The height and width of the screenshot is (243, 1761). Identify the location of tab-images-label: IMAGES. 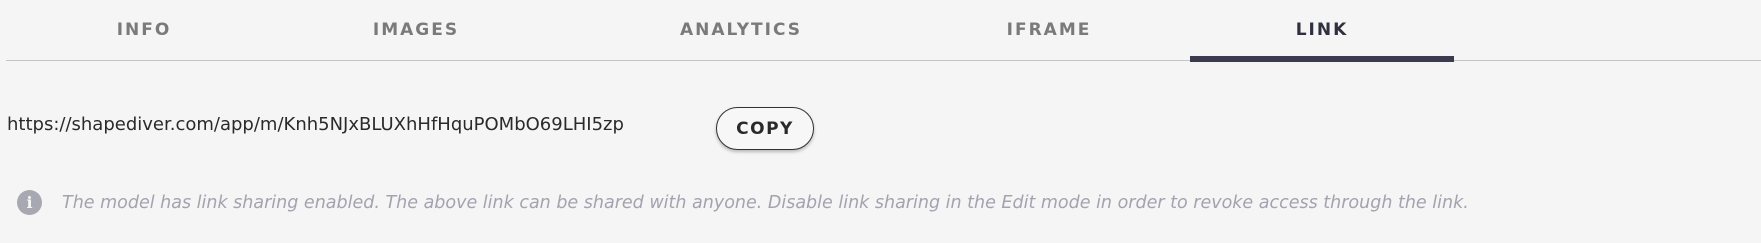
(416, 29).